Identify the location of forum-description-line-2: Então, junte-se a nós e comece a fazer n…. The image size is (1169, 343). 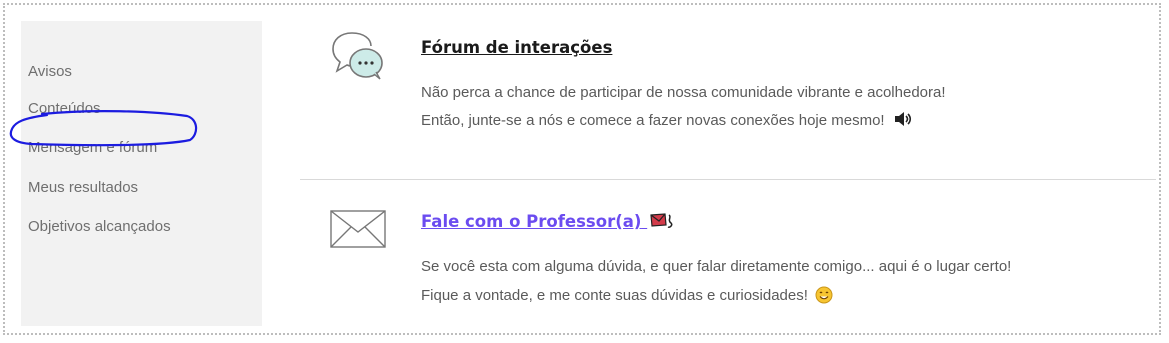
(667, 120).